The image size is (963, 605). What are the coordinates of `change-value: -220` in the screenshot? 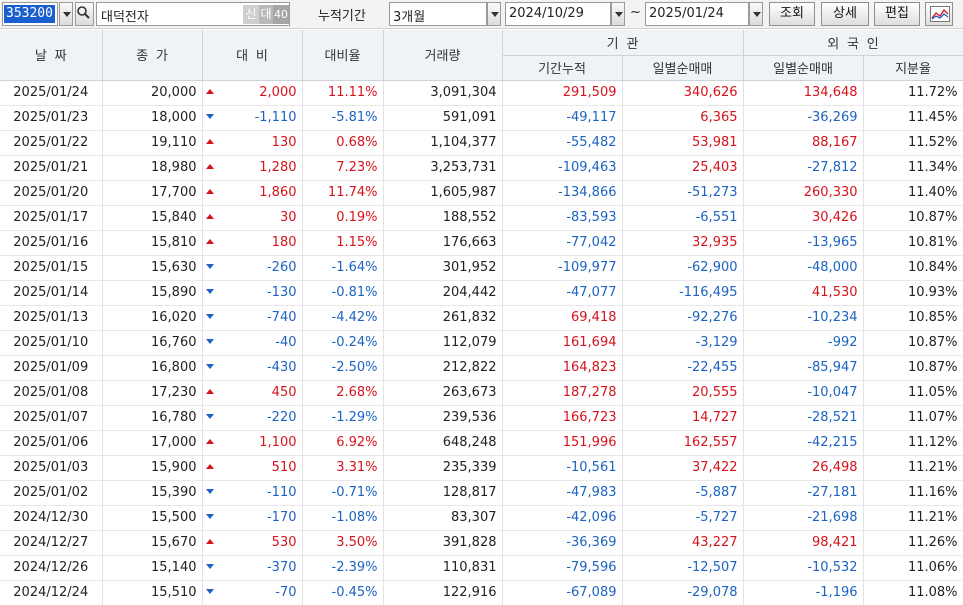 It's located at (281, 417).